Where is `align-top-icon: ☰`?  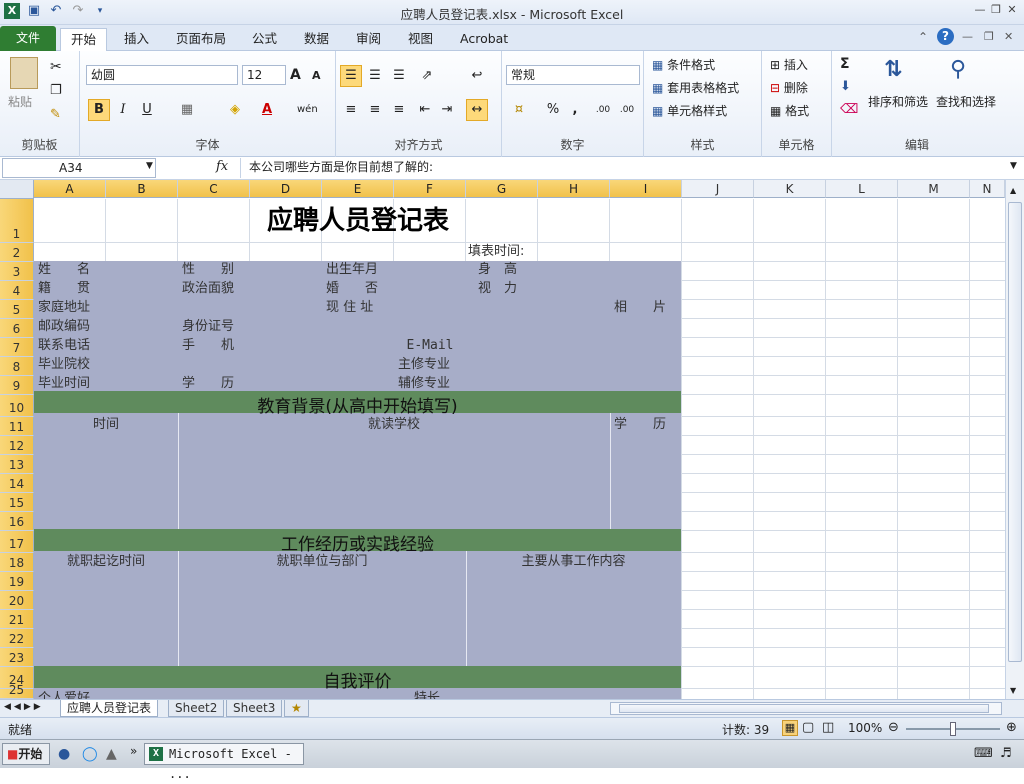
align-top-icon: ☰ is located at coordinates (351, 76).